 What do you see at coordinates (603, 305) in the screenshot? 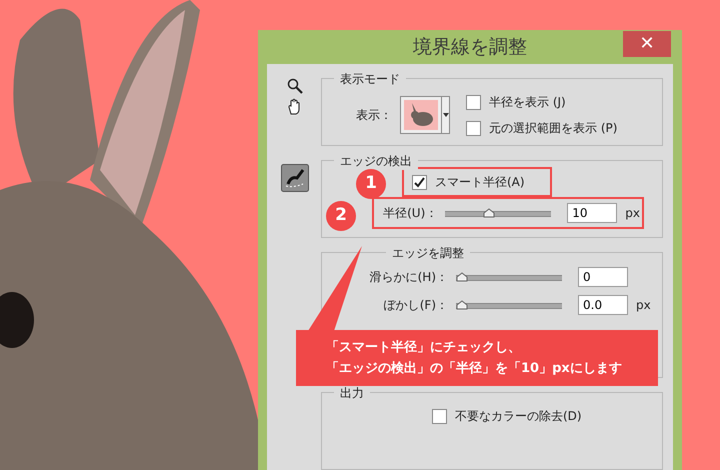
I see `value-field: 0.0` at bounding box center [603, 305].